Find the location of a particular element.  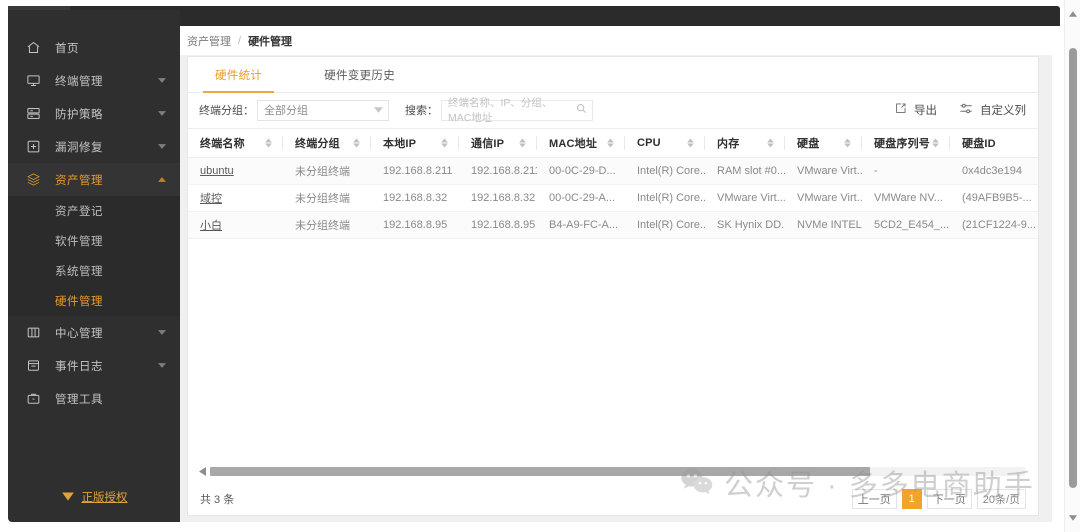

export-label: 导出 is located at coordinates (925, 111).